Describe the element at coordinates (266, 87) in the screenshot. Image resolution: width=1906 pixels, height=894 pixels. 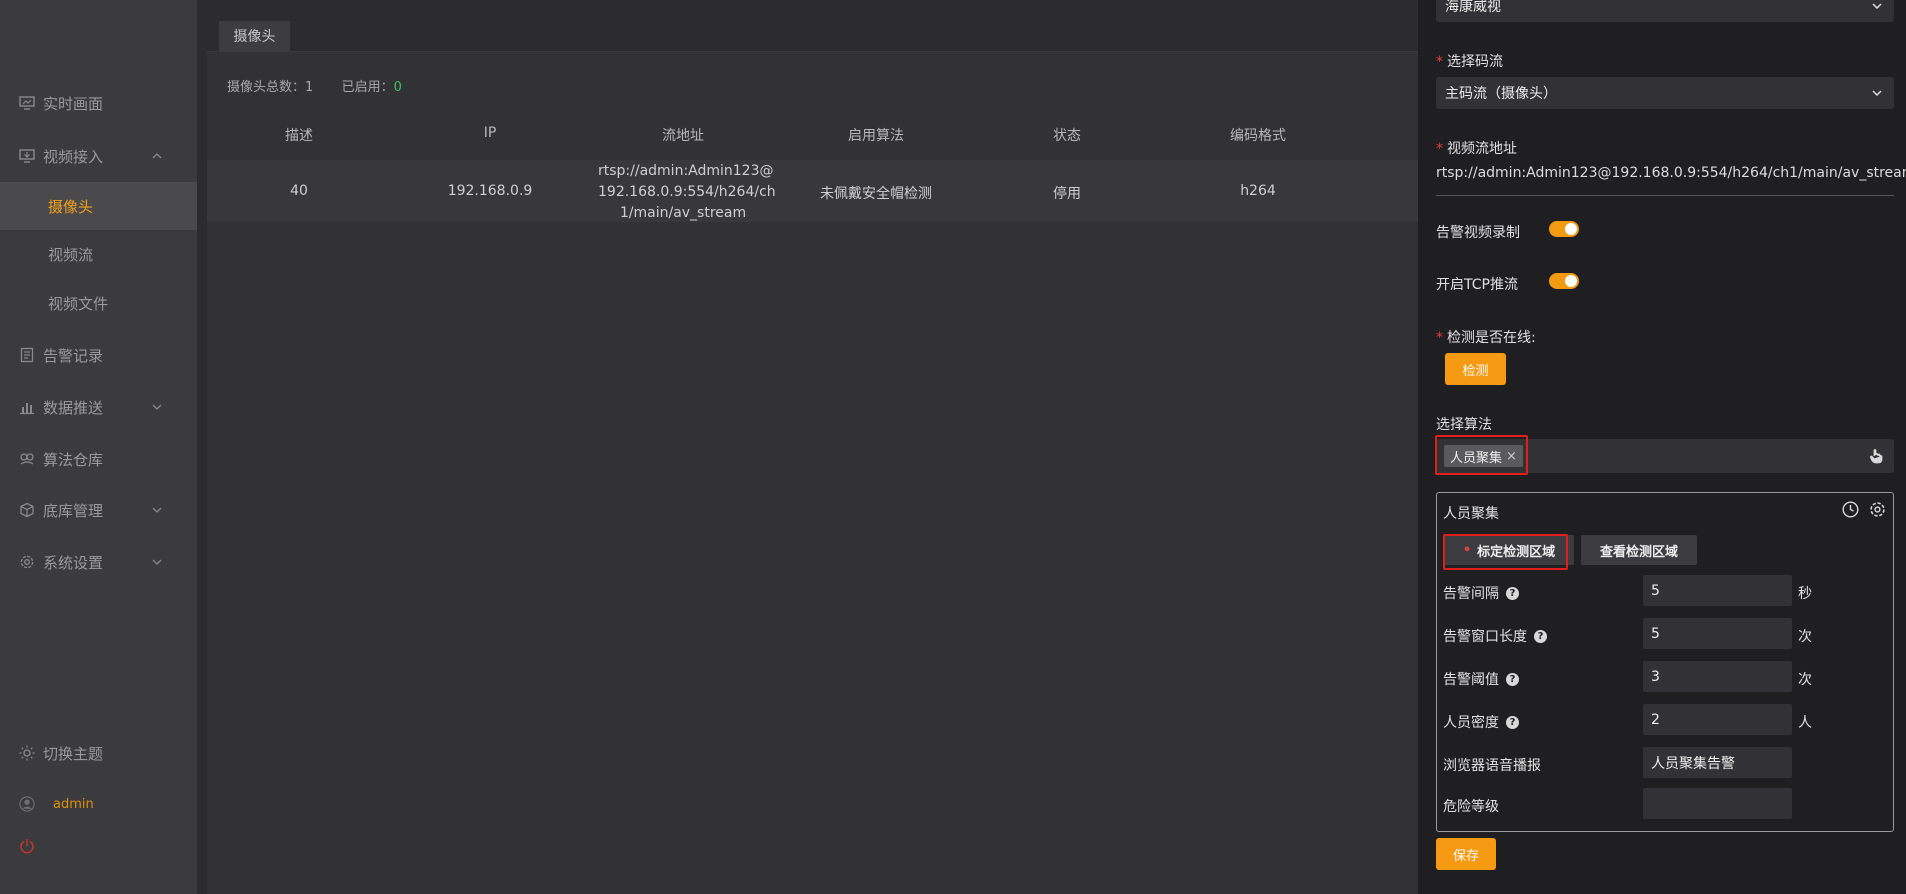
I see `total-label: 摄像头总数：` at that location.